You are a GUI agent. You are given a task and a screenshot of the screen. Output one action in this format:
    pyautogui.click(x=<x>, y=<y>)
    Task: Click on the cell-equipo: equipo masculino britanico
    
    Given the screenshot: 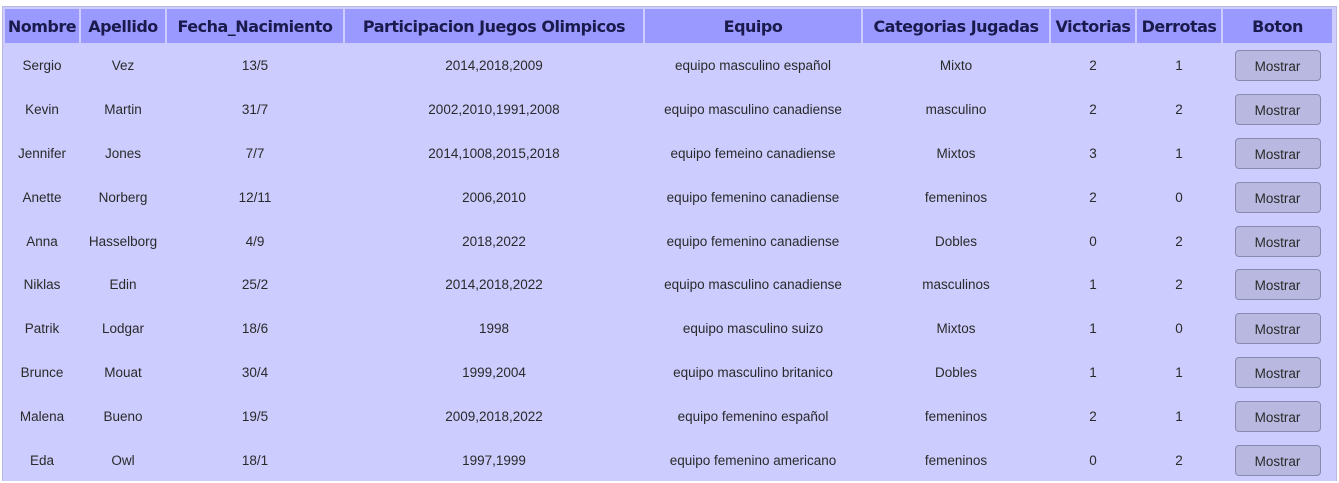 What is the action you would take?
    pyautogui.click(x=753, y=372)
    